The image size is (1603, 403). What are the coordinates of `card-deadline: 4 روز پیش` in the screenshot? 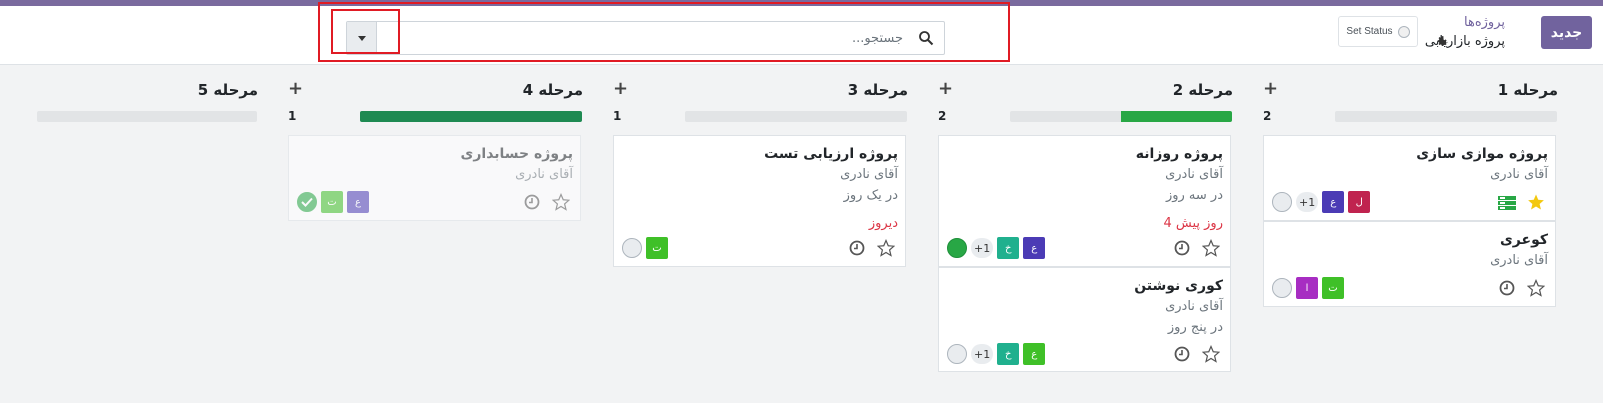 It's located at (1193, 223).